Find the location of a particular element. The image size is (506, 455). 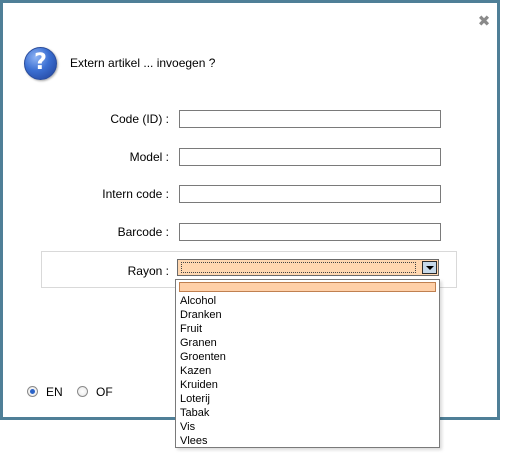

barcode-field is located at coordinates (310, 232).